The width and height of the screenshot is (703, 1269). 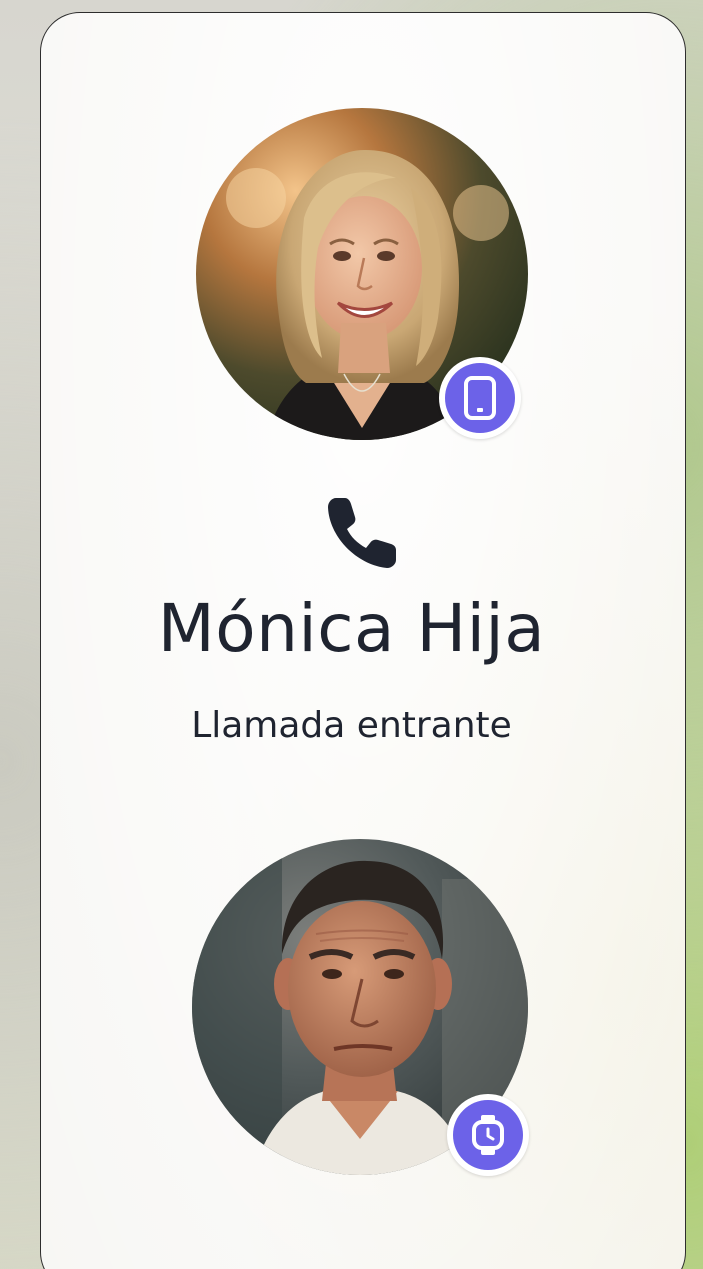 I want to click on call-status: Llamada entrante, so click(x=351, y=725).